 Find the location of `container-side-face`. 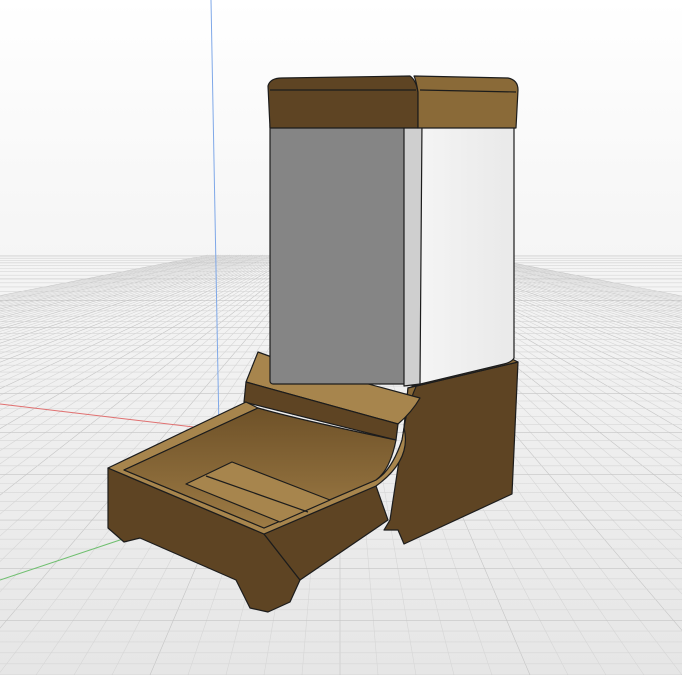

container-side-face is located at coordinates (463, 254).